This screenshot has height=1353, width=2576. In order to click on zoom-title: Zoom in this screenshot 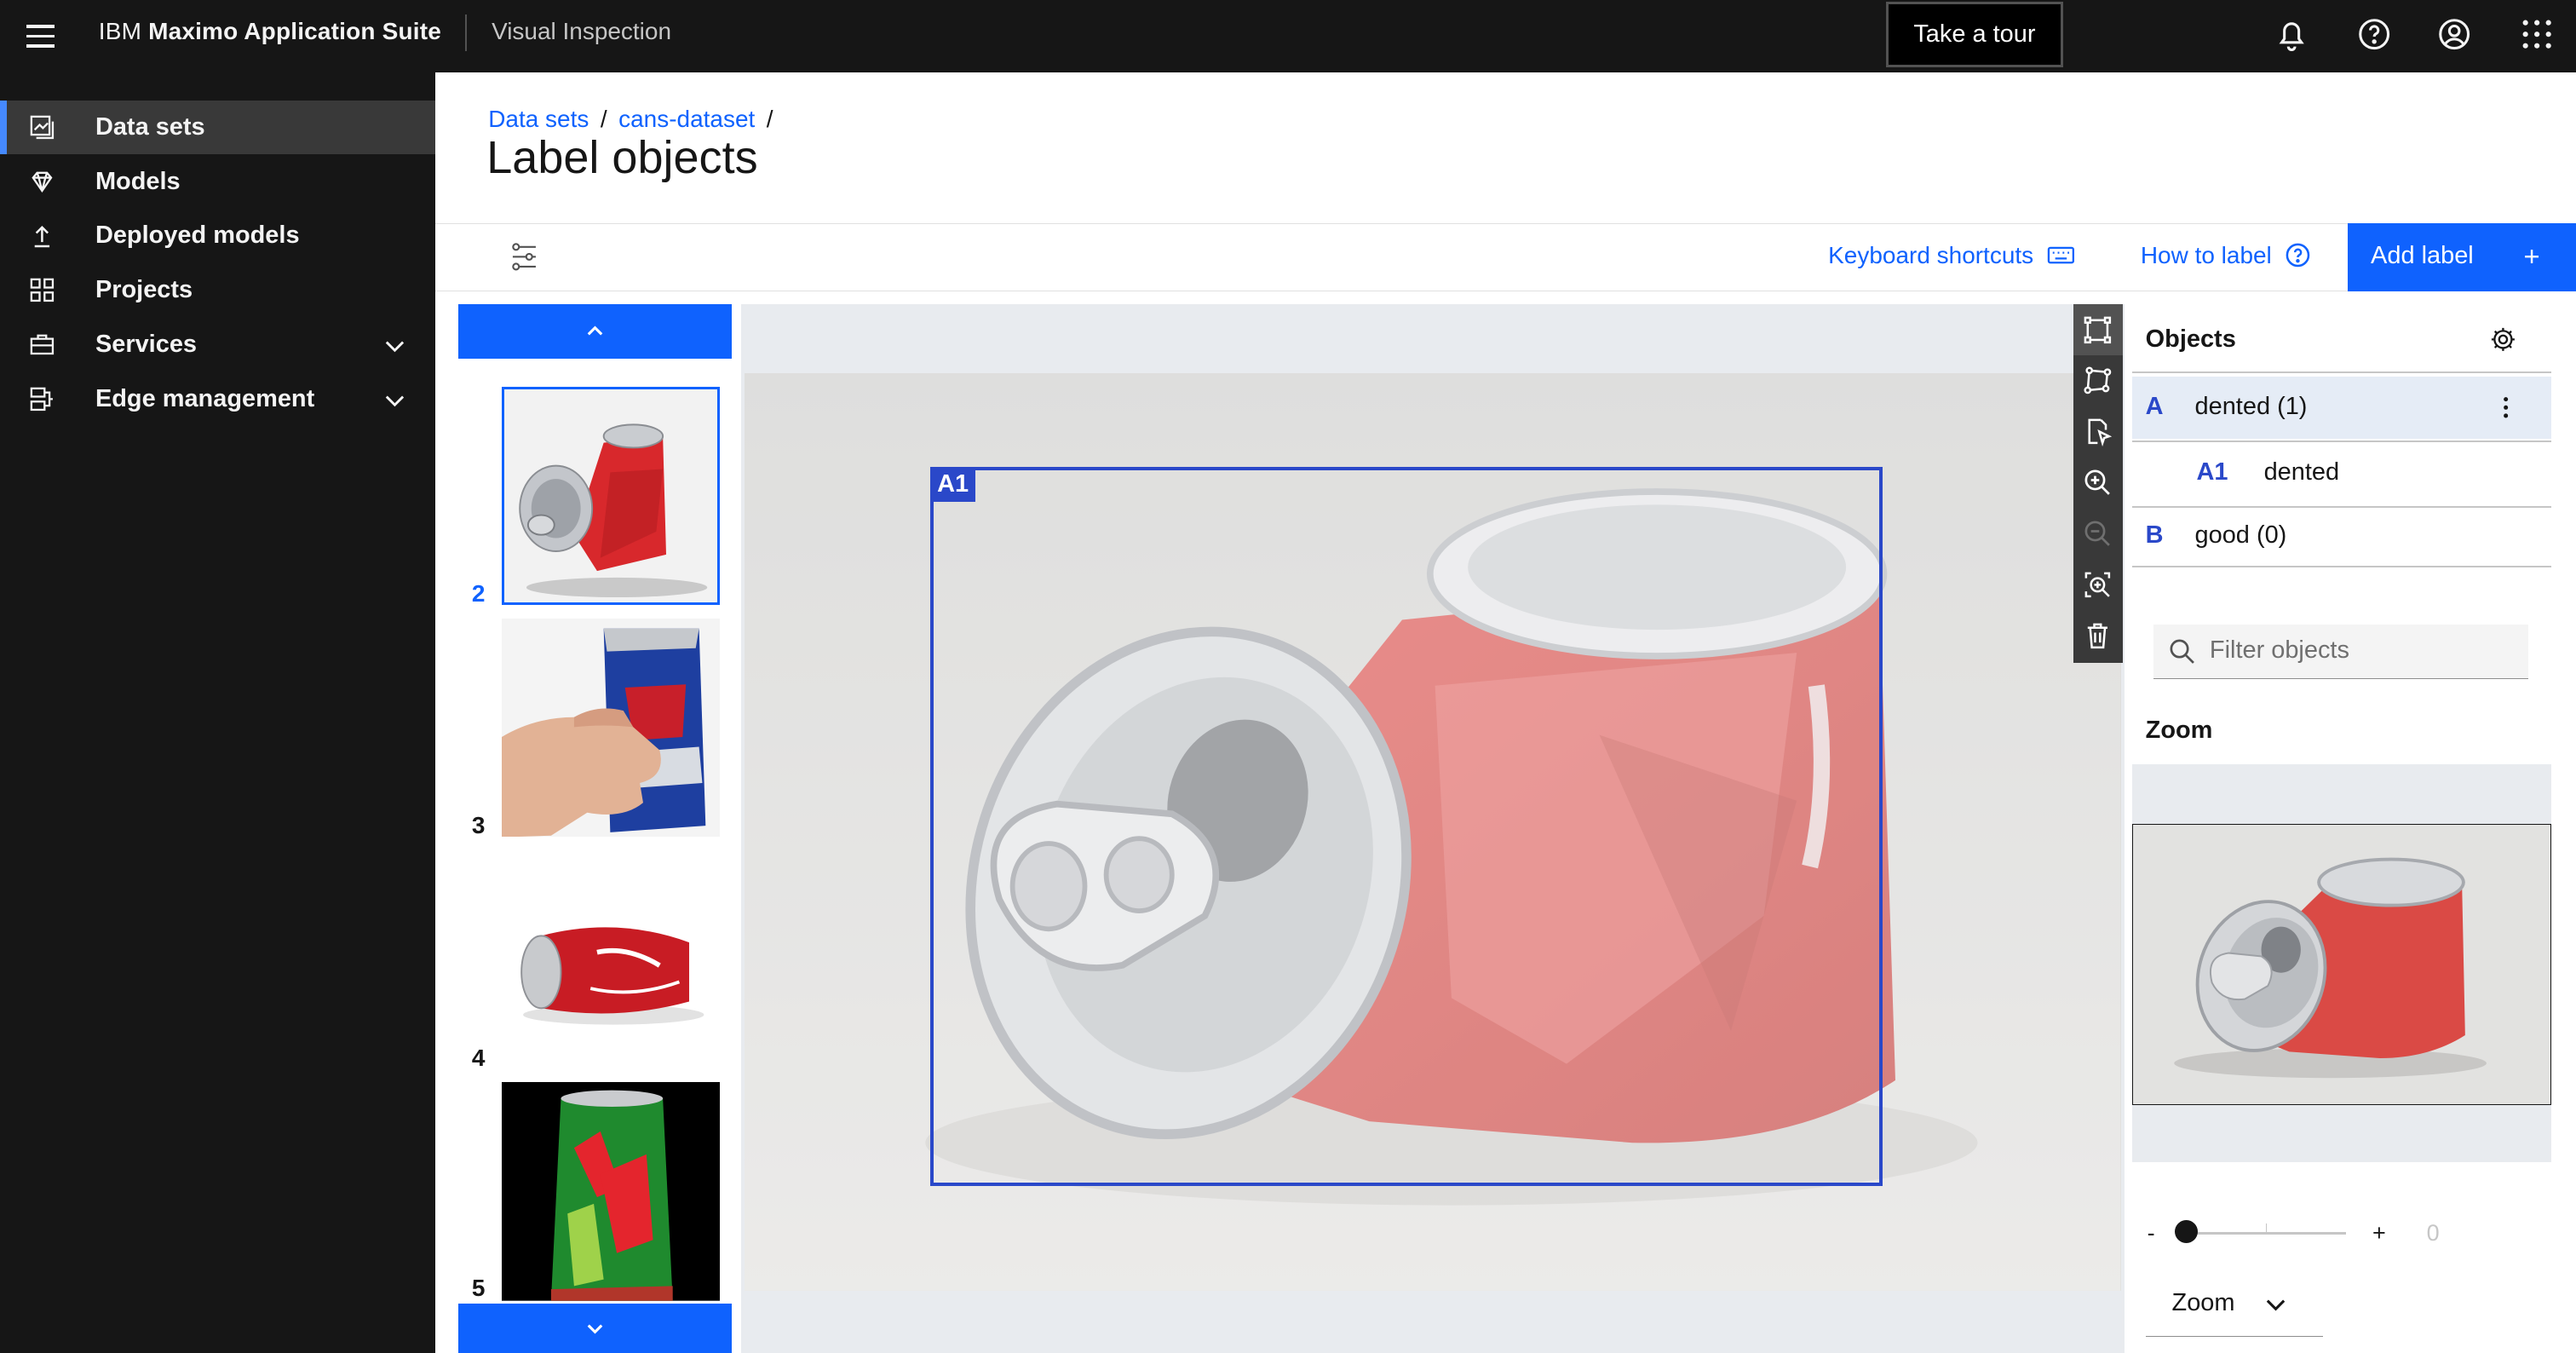, I will do `click(2179, 731)`.